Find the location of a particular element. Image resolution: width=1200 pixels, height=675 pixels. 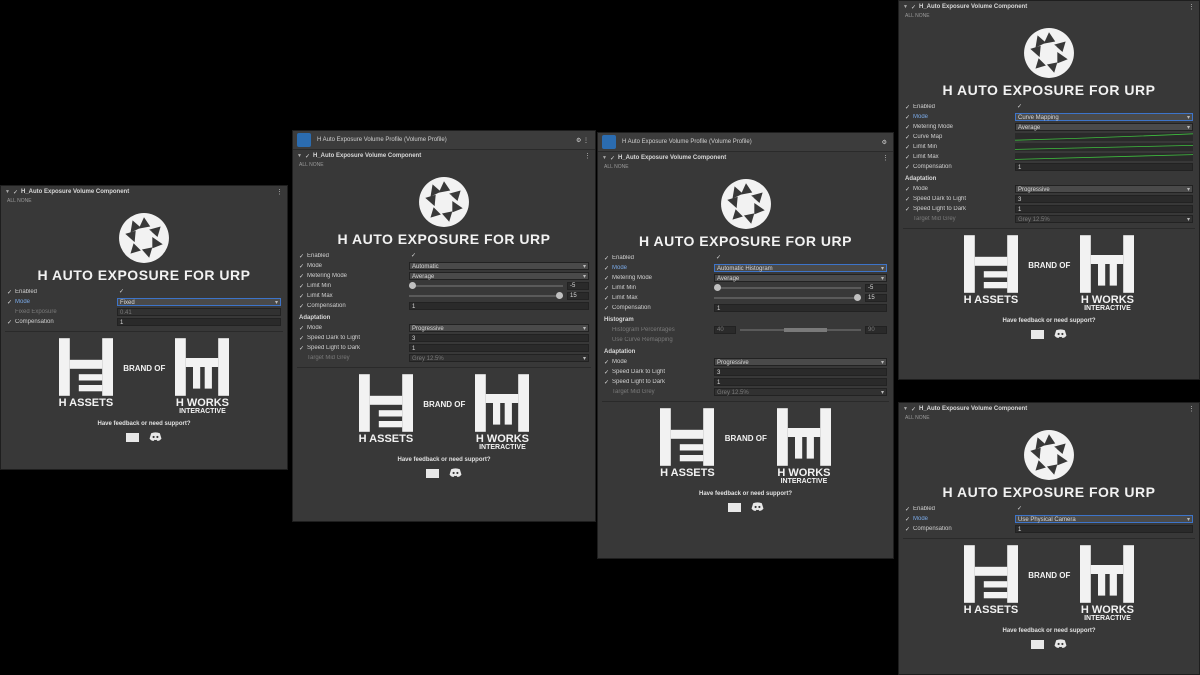

mode-dropdown: Fixed is located at coordinates (199, 302).